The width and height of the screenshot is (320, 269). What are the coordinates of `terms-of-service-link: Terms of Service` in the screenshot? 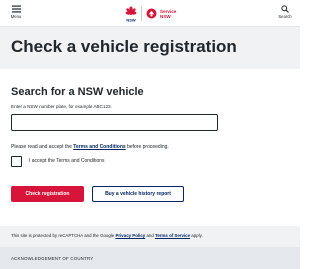 It's located at (172, 235).